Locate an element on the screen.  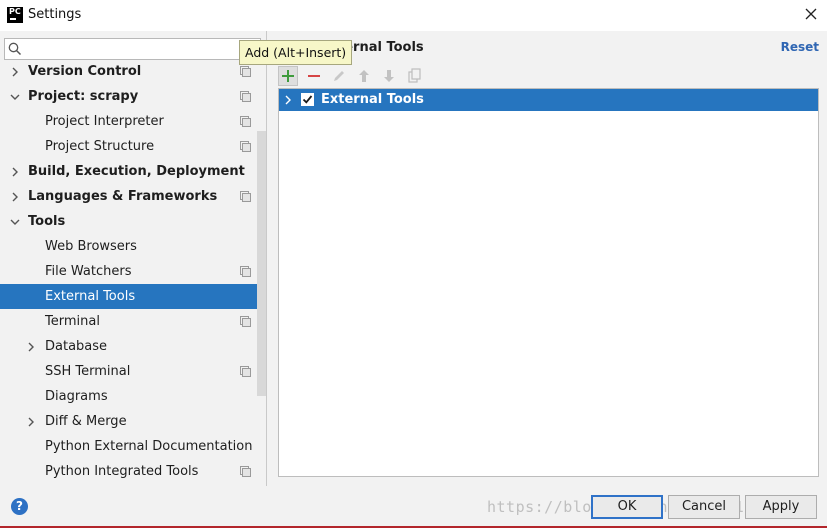
search-icon is located at coordinates (15, 49).